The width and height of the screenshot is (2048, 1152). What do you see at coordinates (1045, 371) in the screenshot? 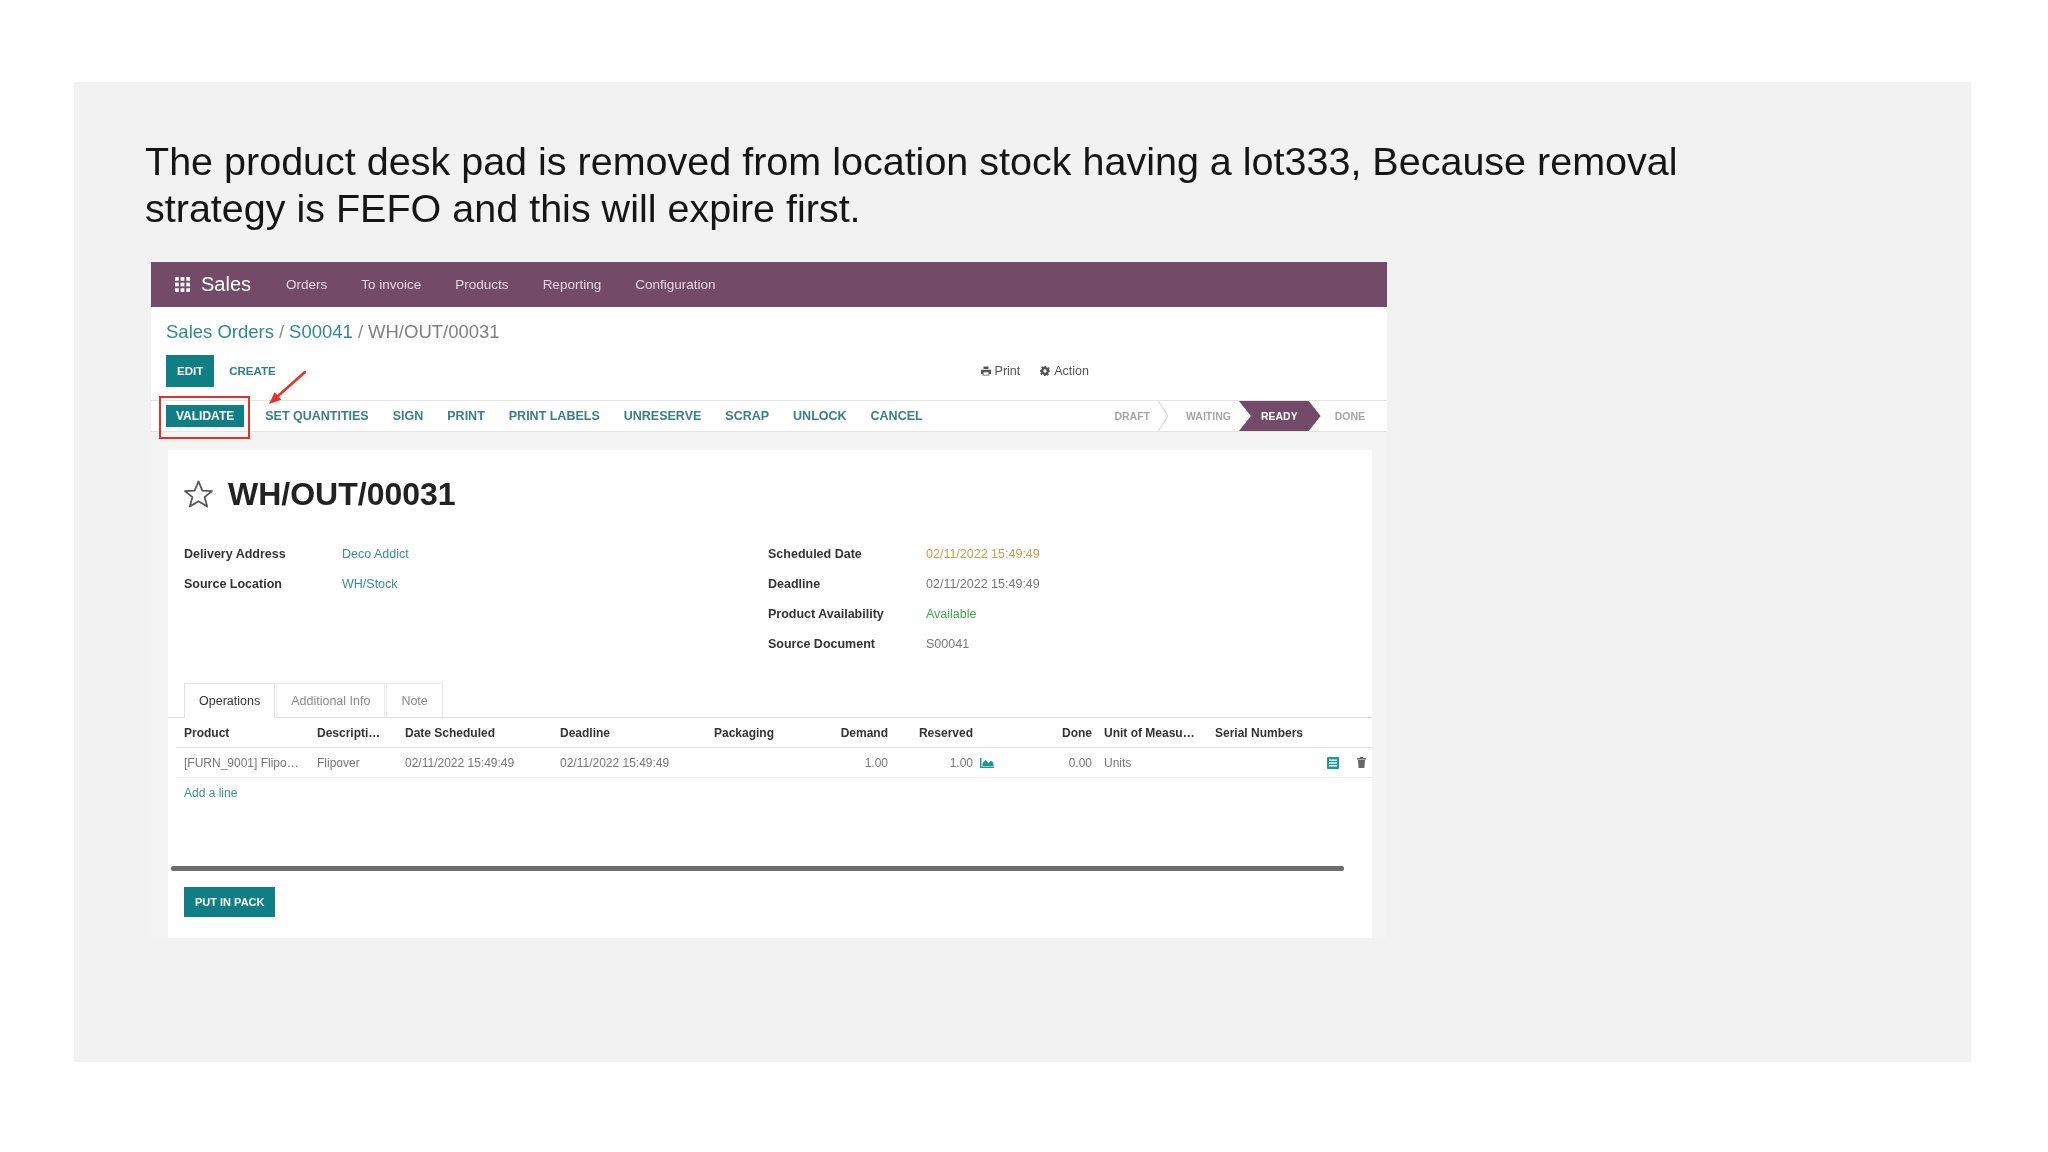
I see `gear-icon` at bounding box center [1045, 371].